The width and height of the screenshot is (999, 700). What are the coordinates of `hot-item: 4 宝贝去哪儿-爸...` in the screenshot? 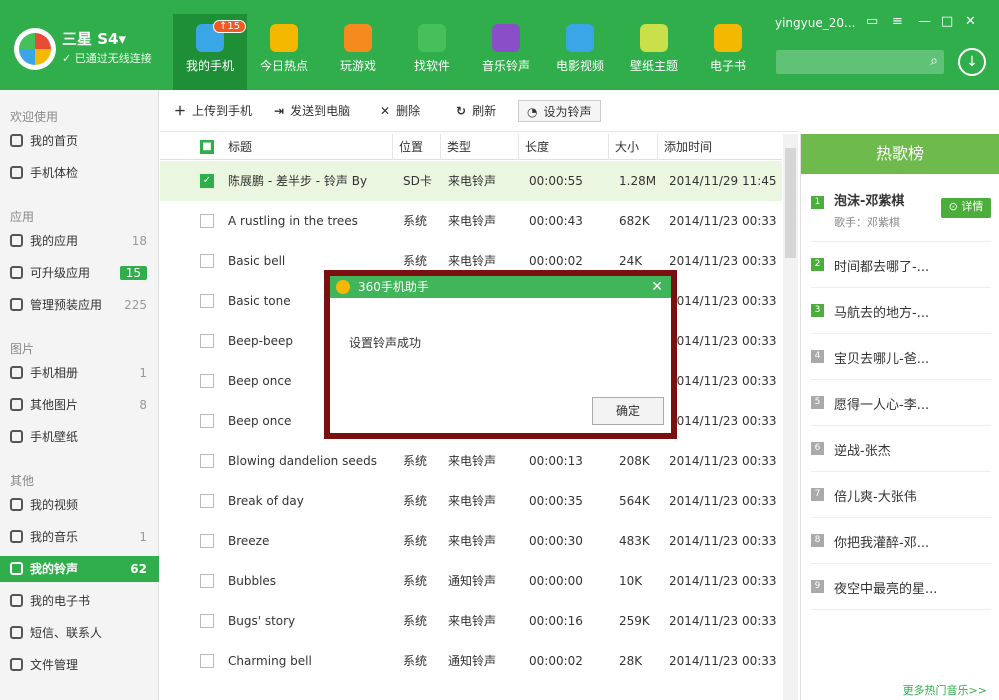 It's located at (901, 357).